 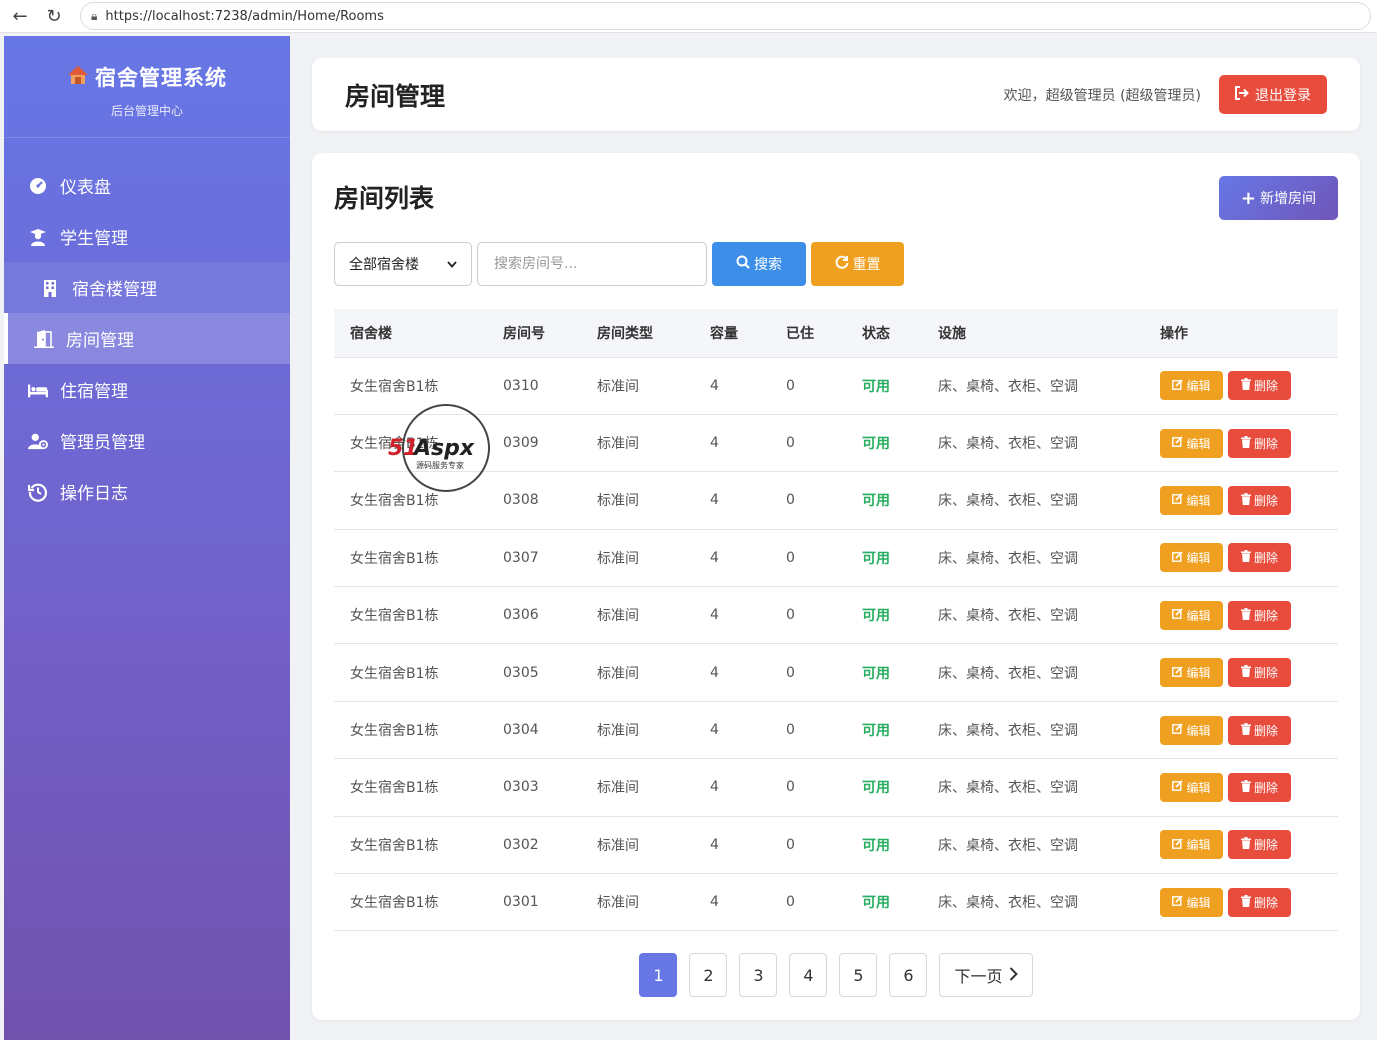 What do you see at coordinates (592, 264) in the screenshot?
I see `search-input` at bounding box center [592, 264].